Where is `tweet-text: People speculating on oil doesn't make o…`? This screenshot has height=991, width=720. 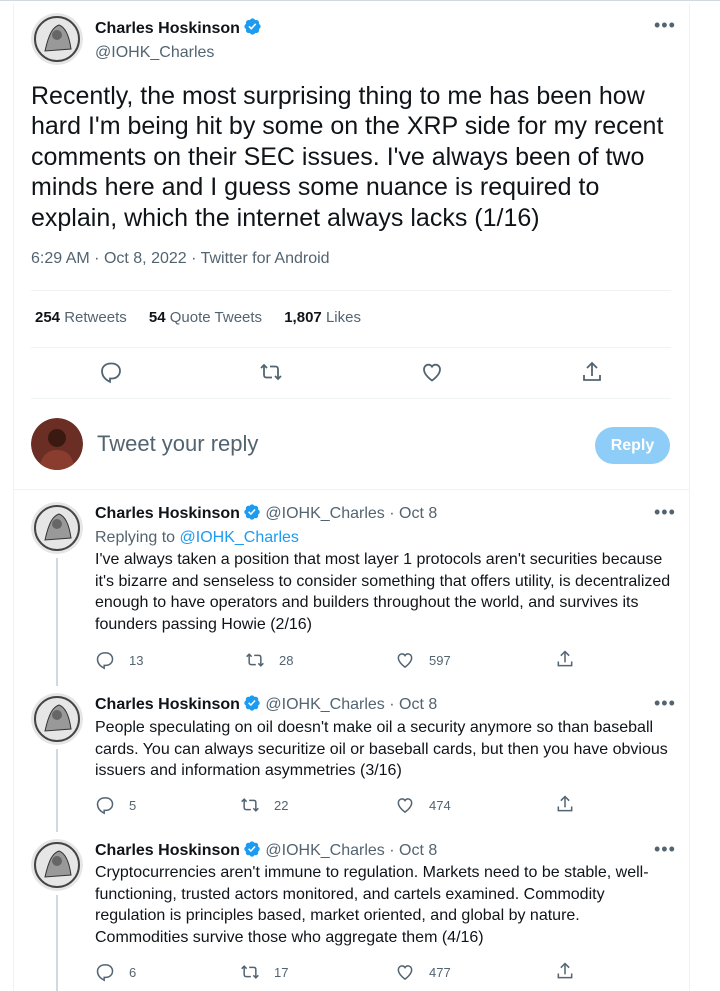 tweet-text: People speculating on oil doesn't make o… is located at coordinates (381, 749).